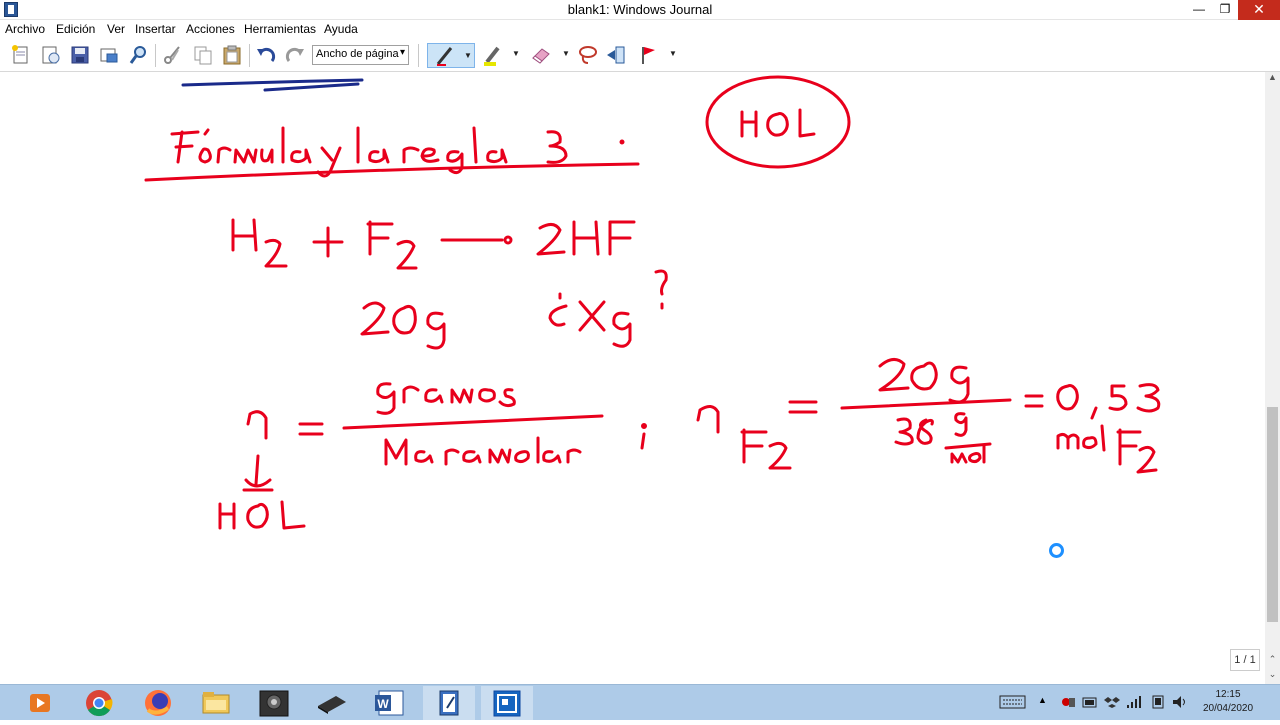 This screenshot has height=725, width=1280. I want to click on system-clock: 12:15 20/04/2020, so click(1228, 702).